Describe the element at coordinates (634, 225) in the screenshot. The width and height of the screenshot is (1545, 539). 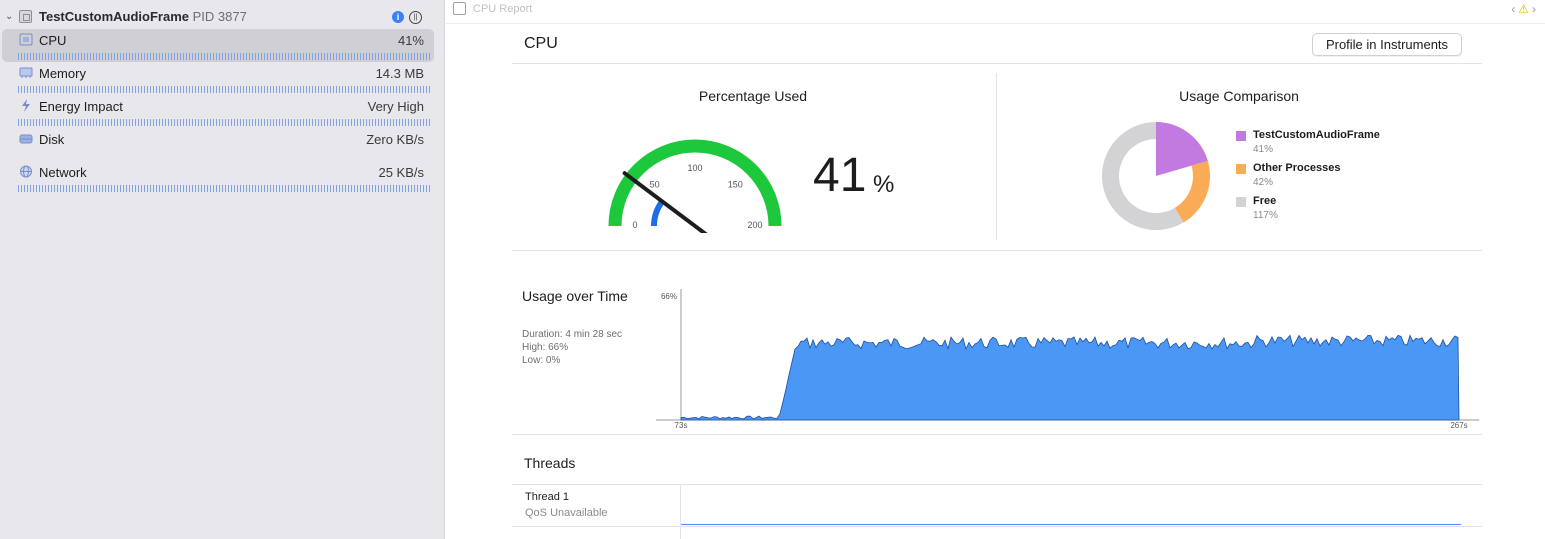
I see `gauge-tick-label: 0` at that location.